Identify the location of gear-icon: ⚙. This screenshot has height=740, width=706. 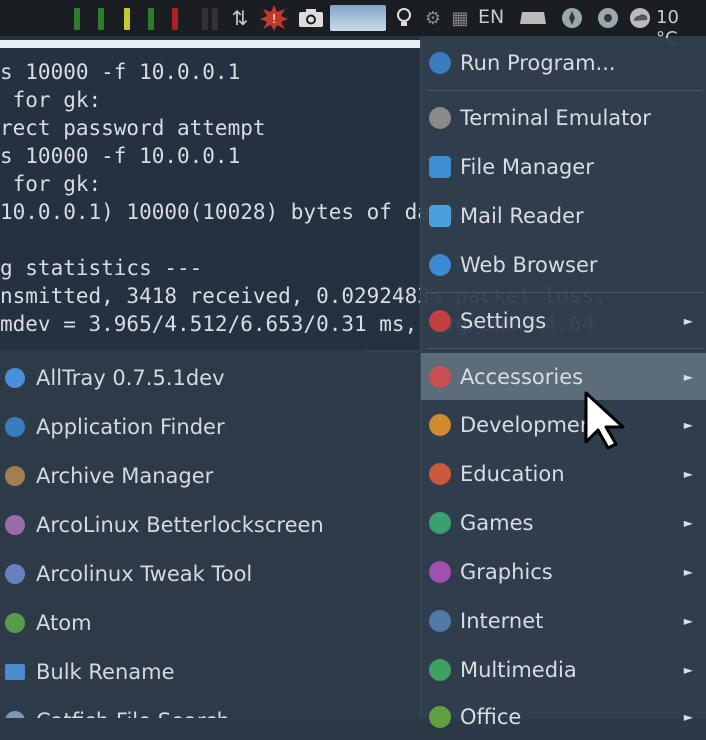
(433, 18).